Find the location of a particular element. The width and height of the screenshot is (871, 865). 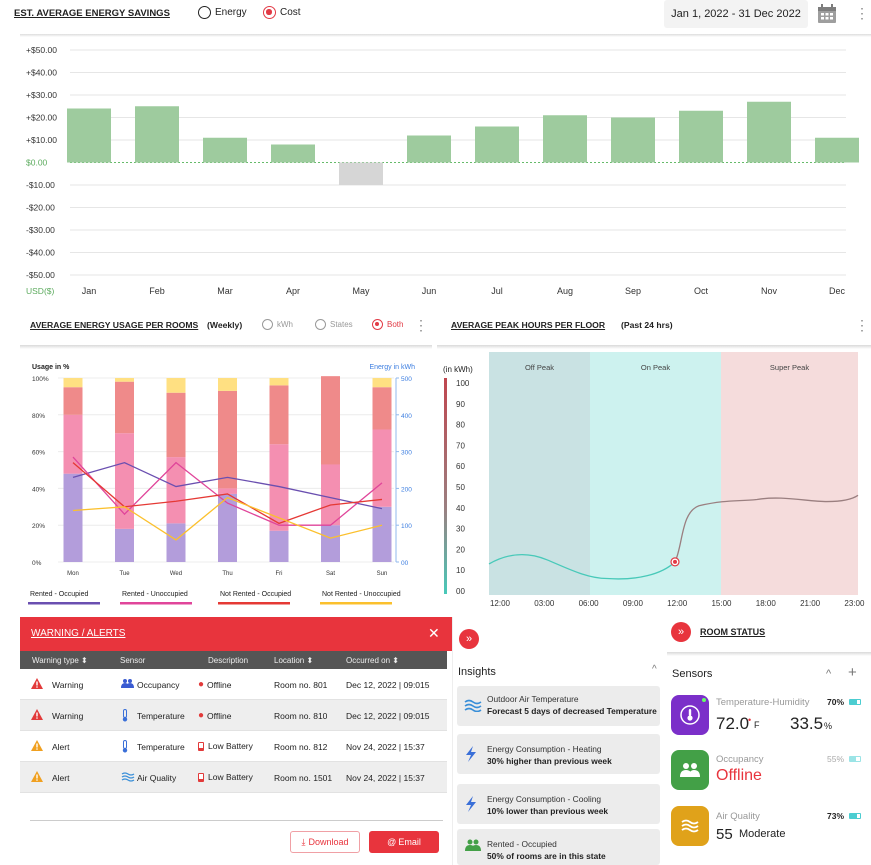

y-tick-label: 90 is located at coordinates (460, 404).